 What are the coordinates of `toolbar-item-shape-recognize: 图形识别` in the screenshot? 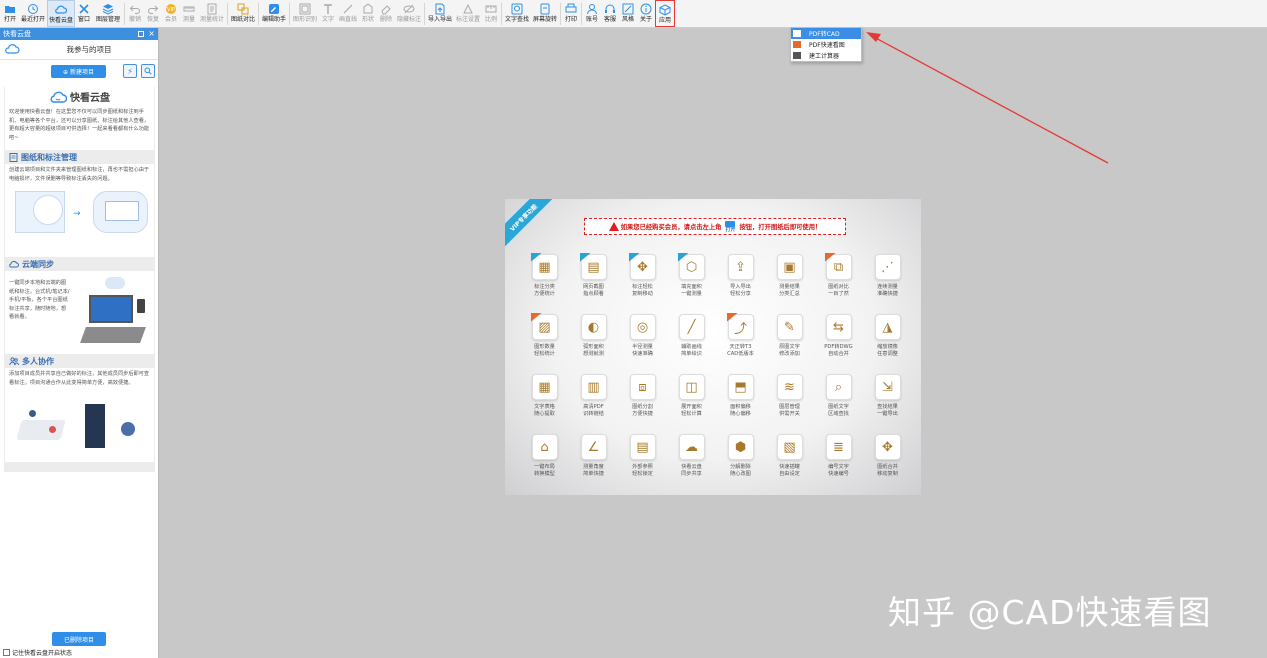 It's located at (305, 13).